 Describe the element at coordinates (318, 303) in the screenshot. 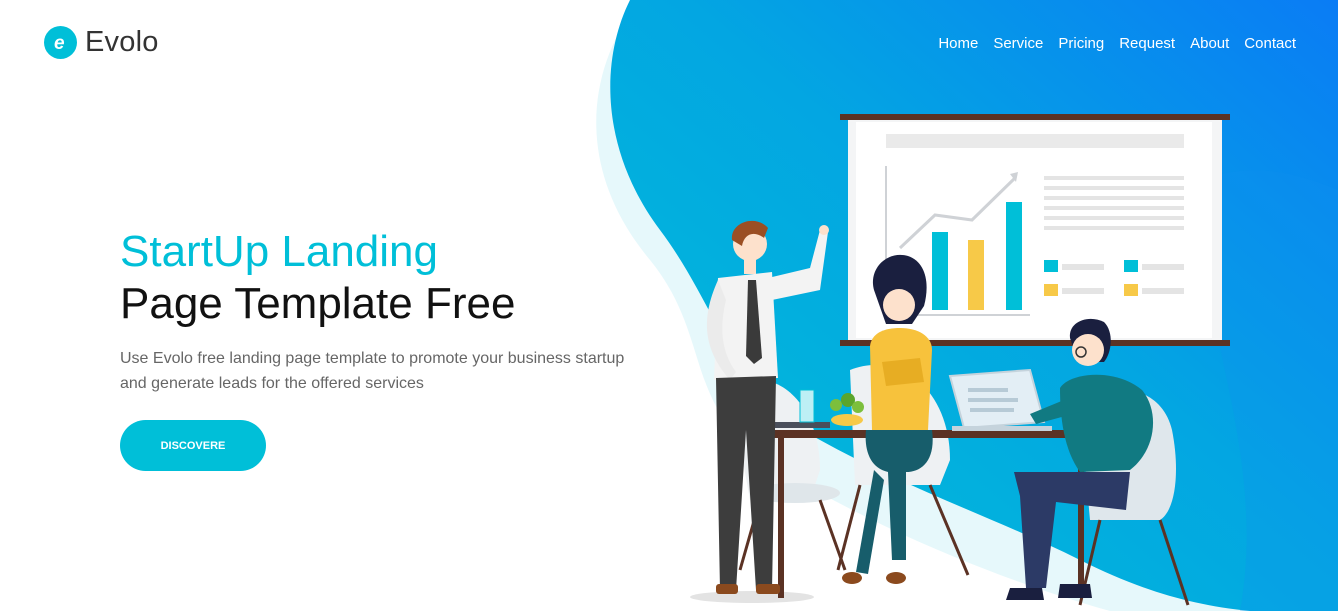

I see `hero-title-line2: Page Template Free` at that location.